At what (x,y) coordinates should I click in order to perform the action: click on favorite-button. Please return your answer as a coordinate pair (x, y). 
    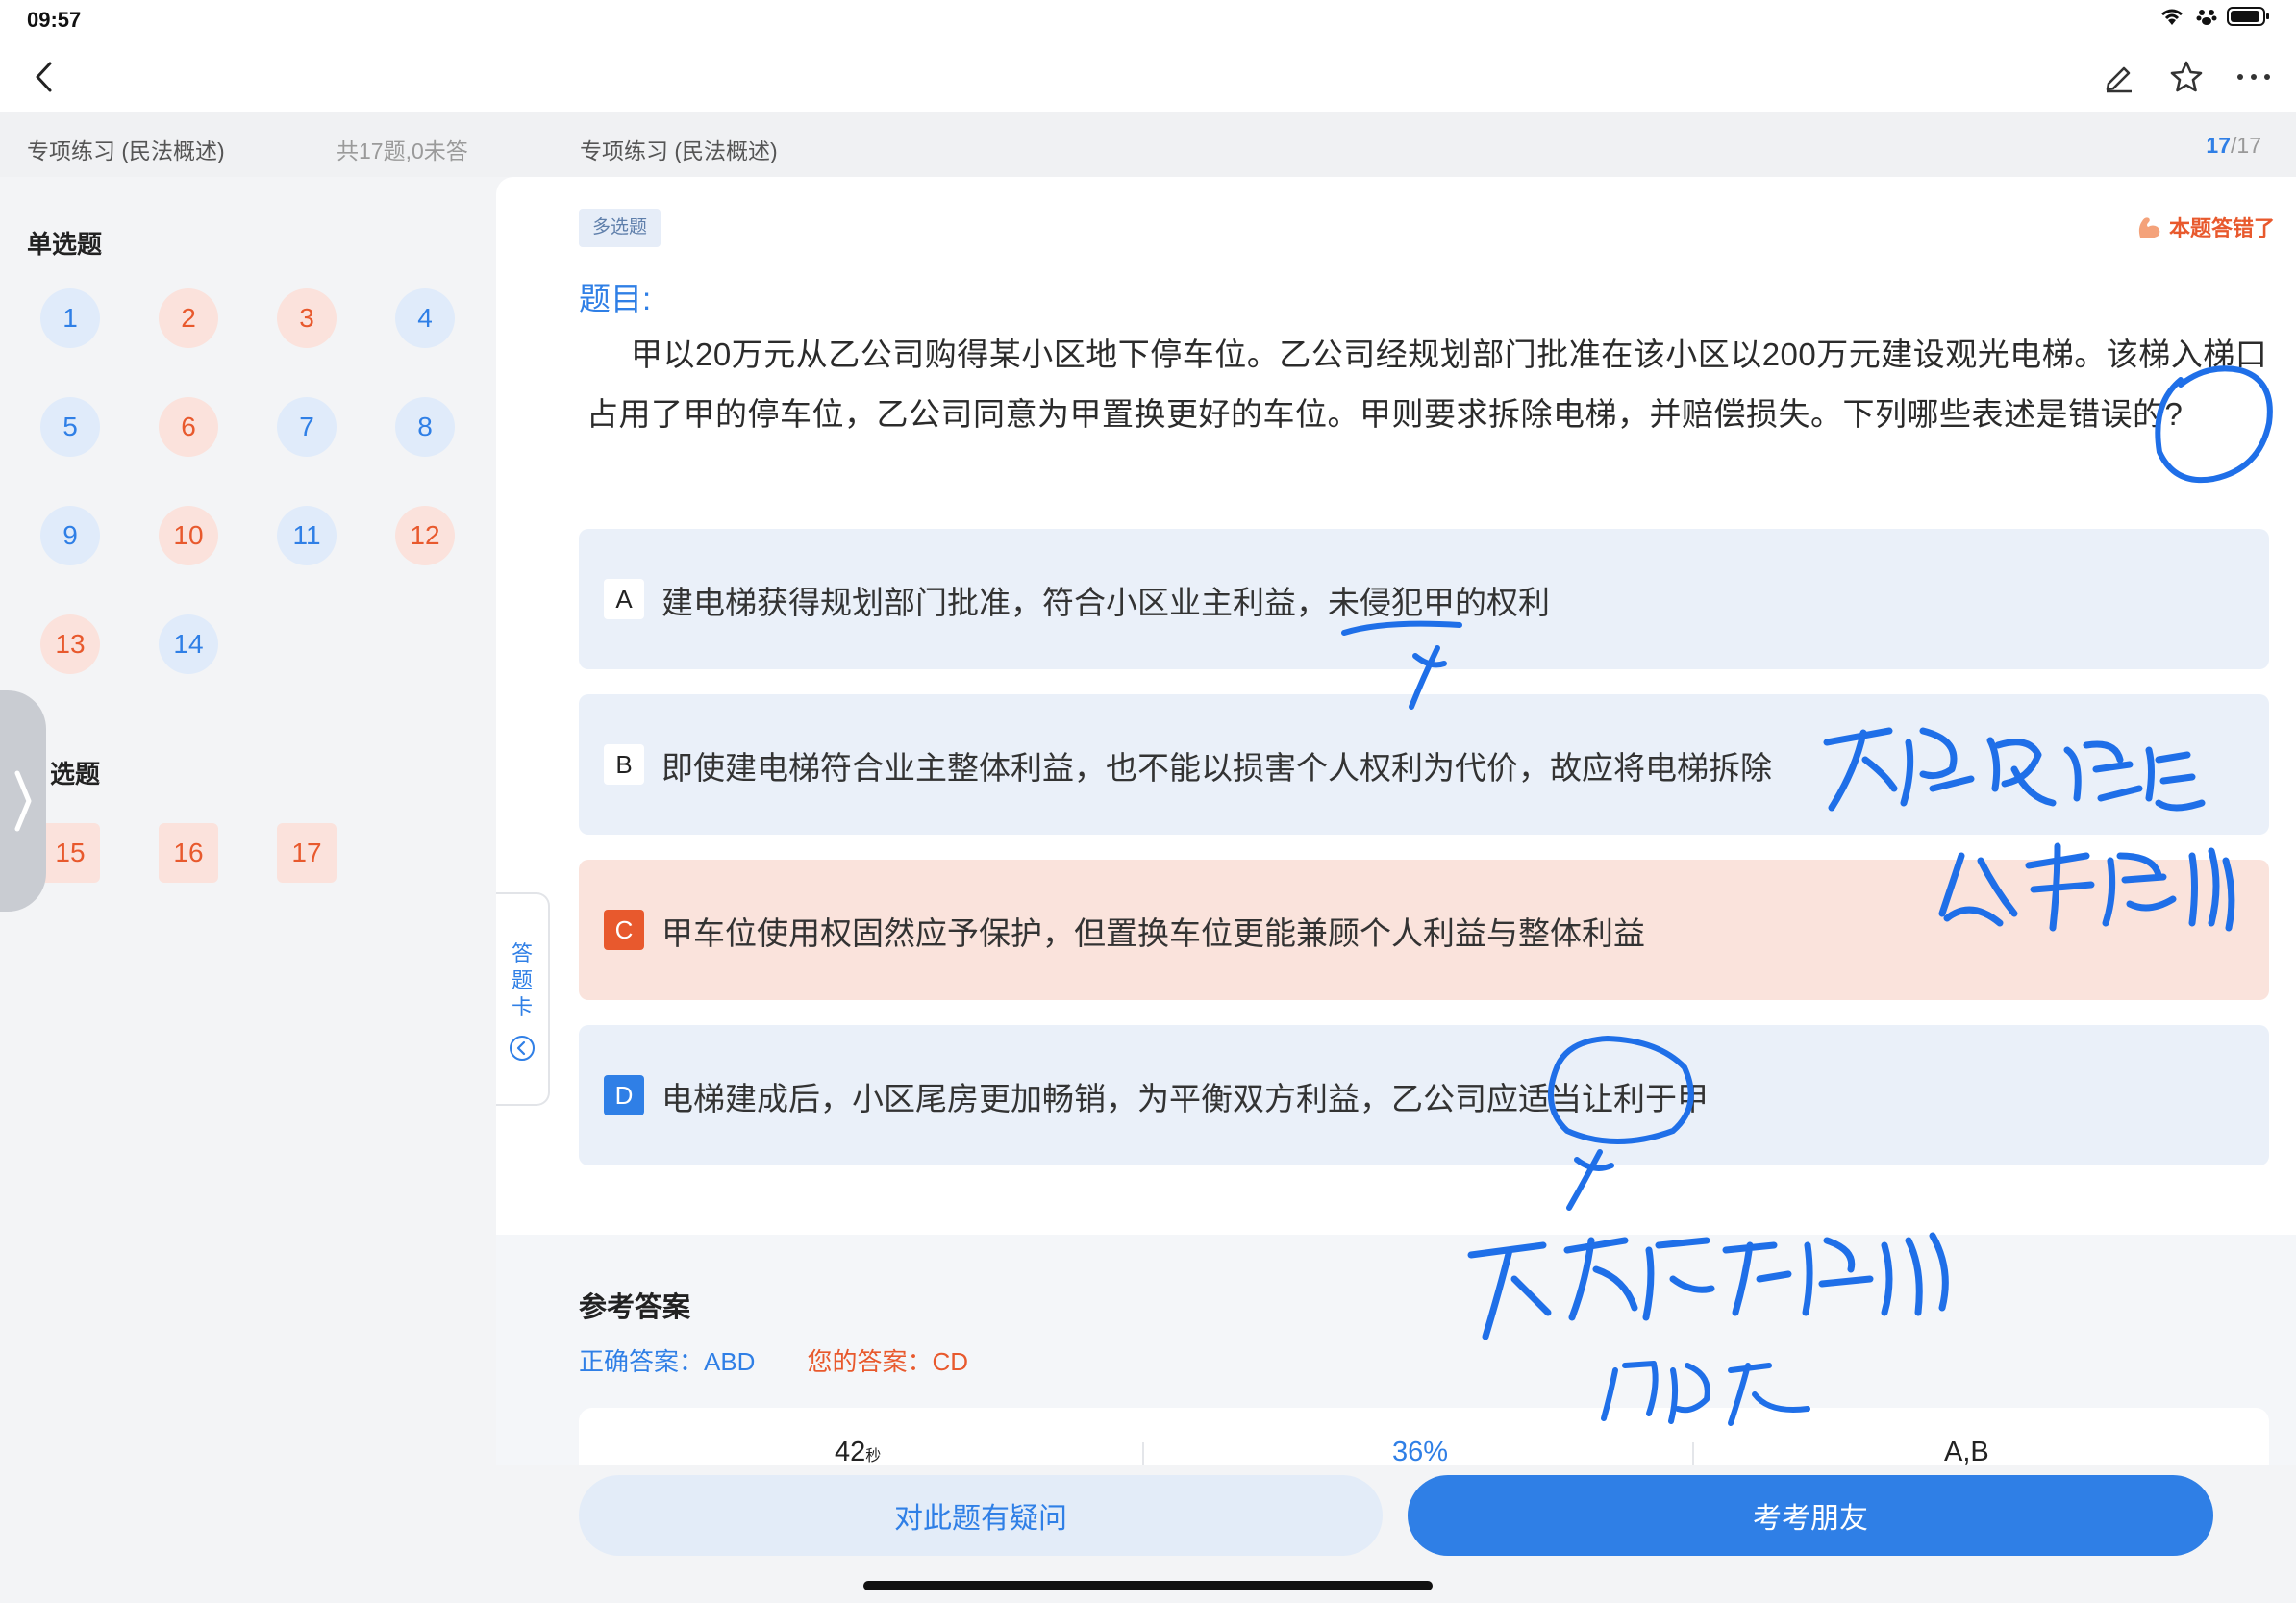
    Looking at the image, I should click on (2186, 77).